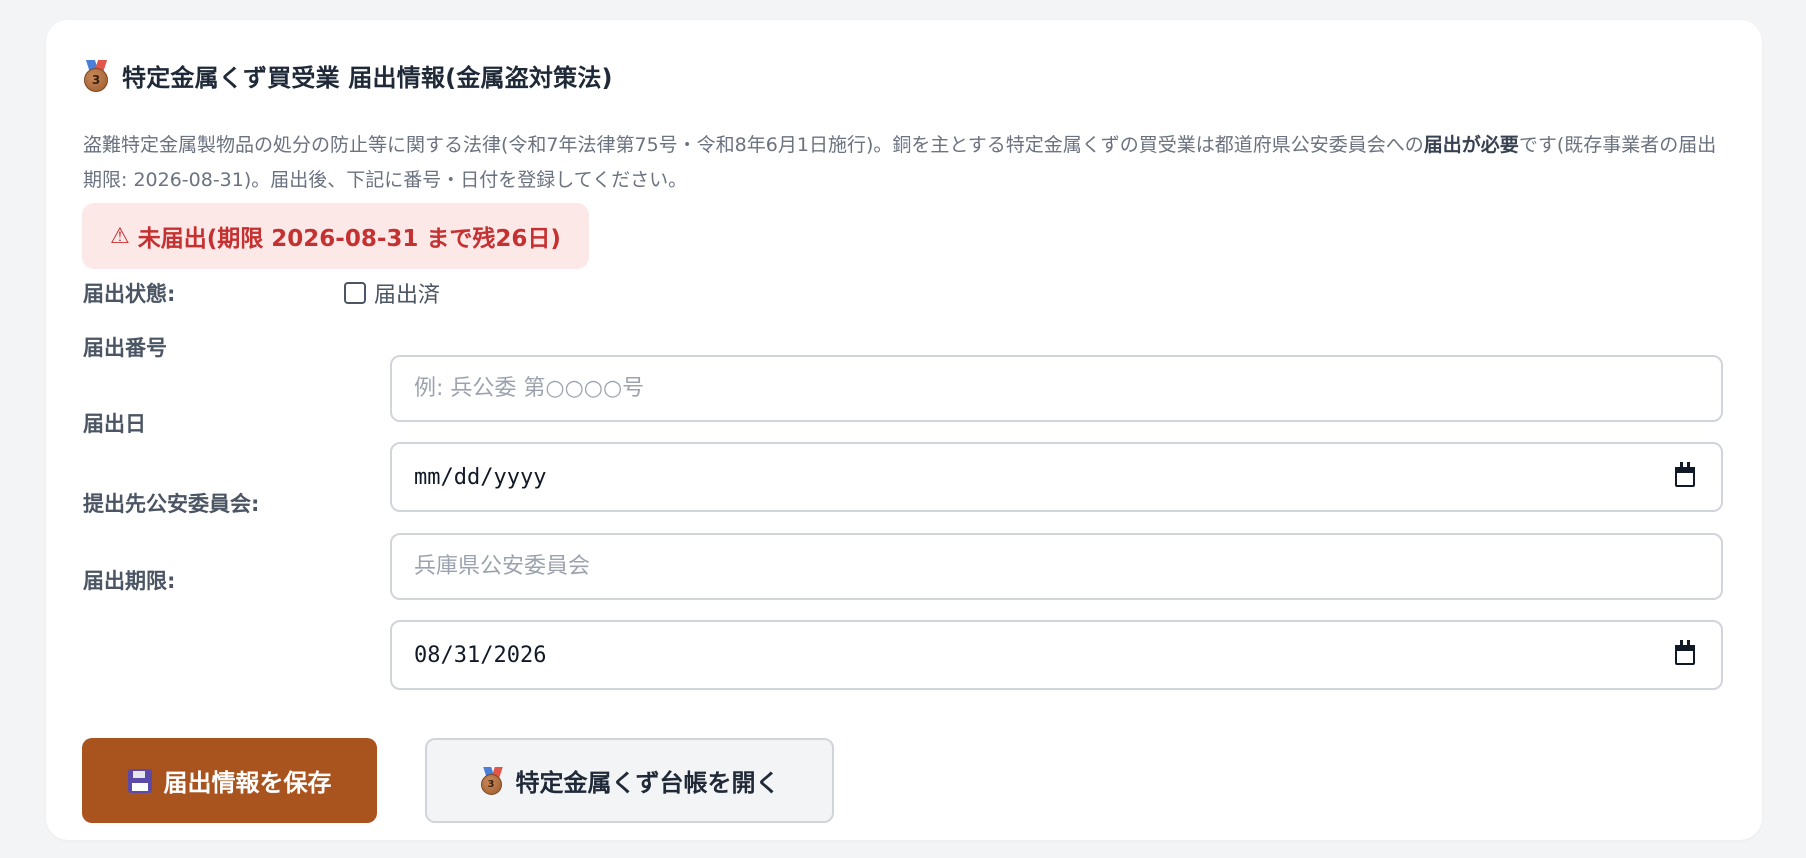  What do you see at coordinates (480, 655) in the screenshot?
I see `deadline-date-value: 08/31/2026` at bounding box center [480, 655].